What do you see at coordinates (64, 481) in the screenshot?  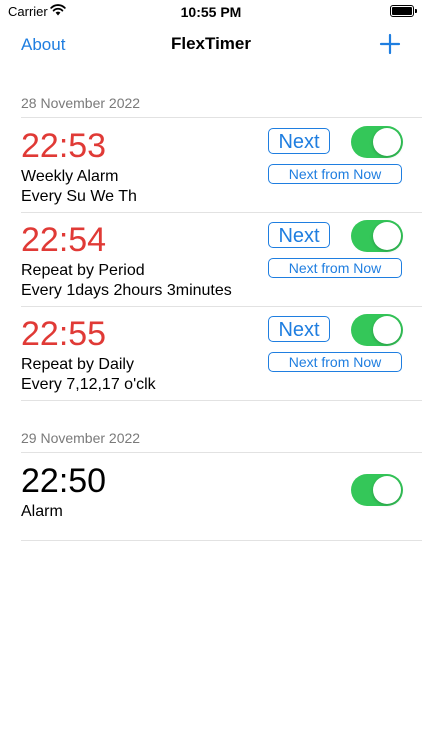 I see `alarm-time: 22:50` at bounding box center [64, 481].